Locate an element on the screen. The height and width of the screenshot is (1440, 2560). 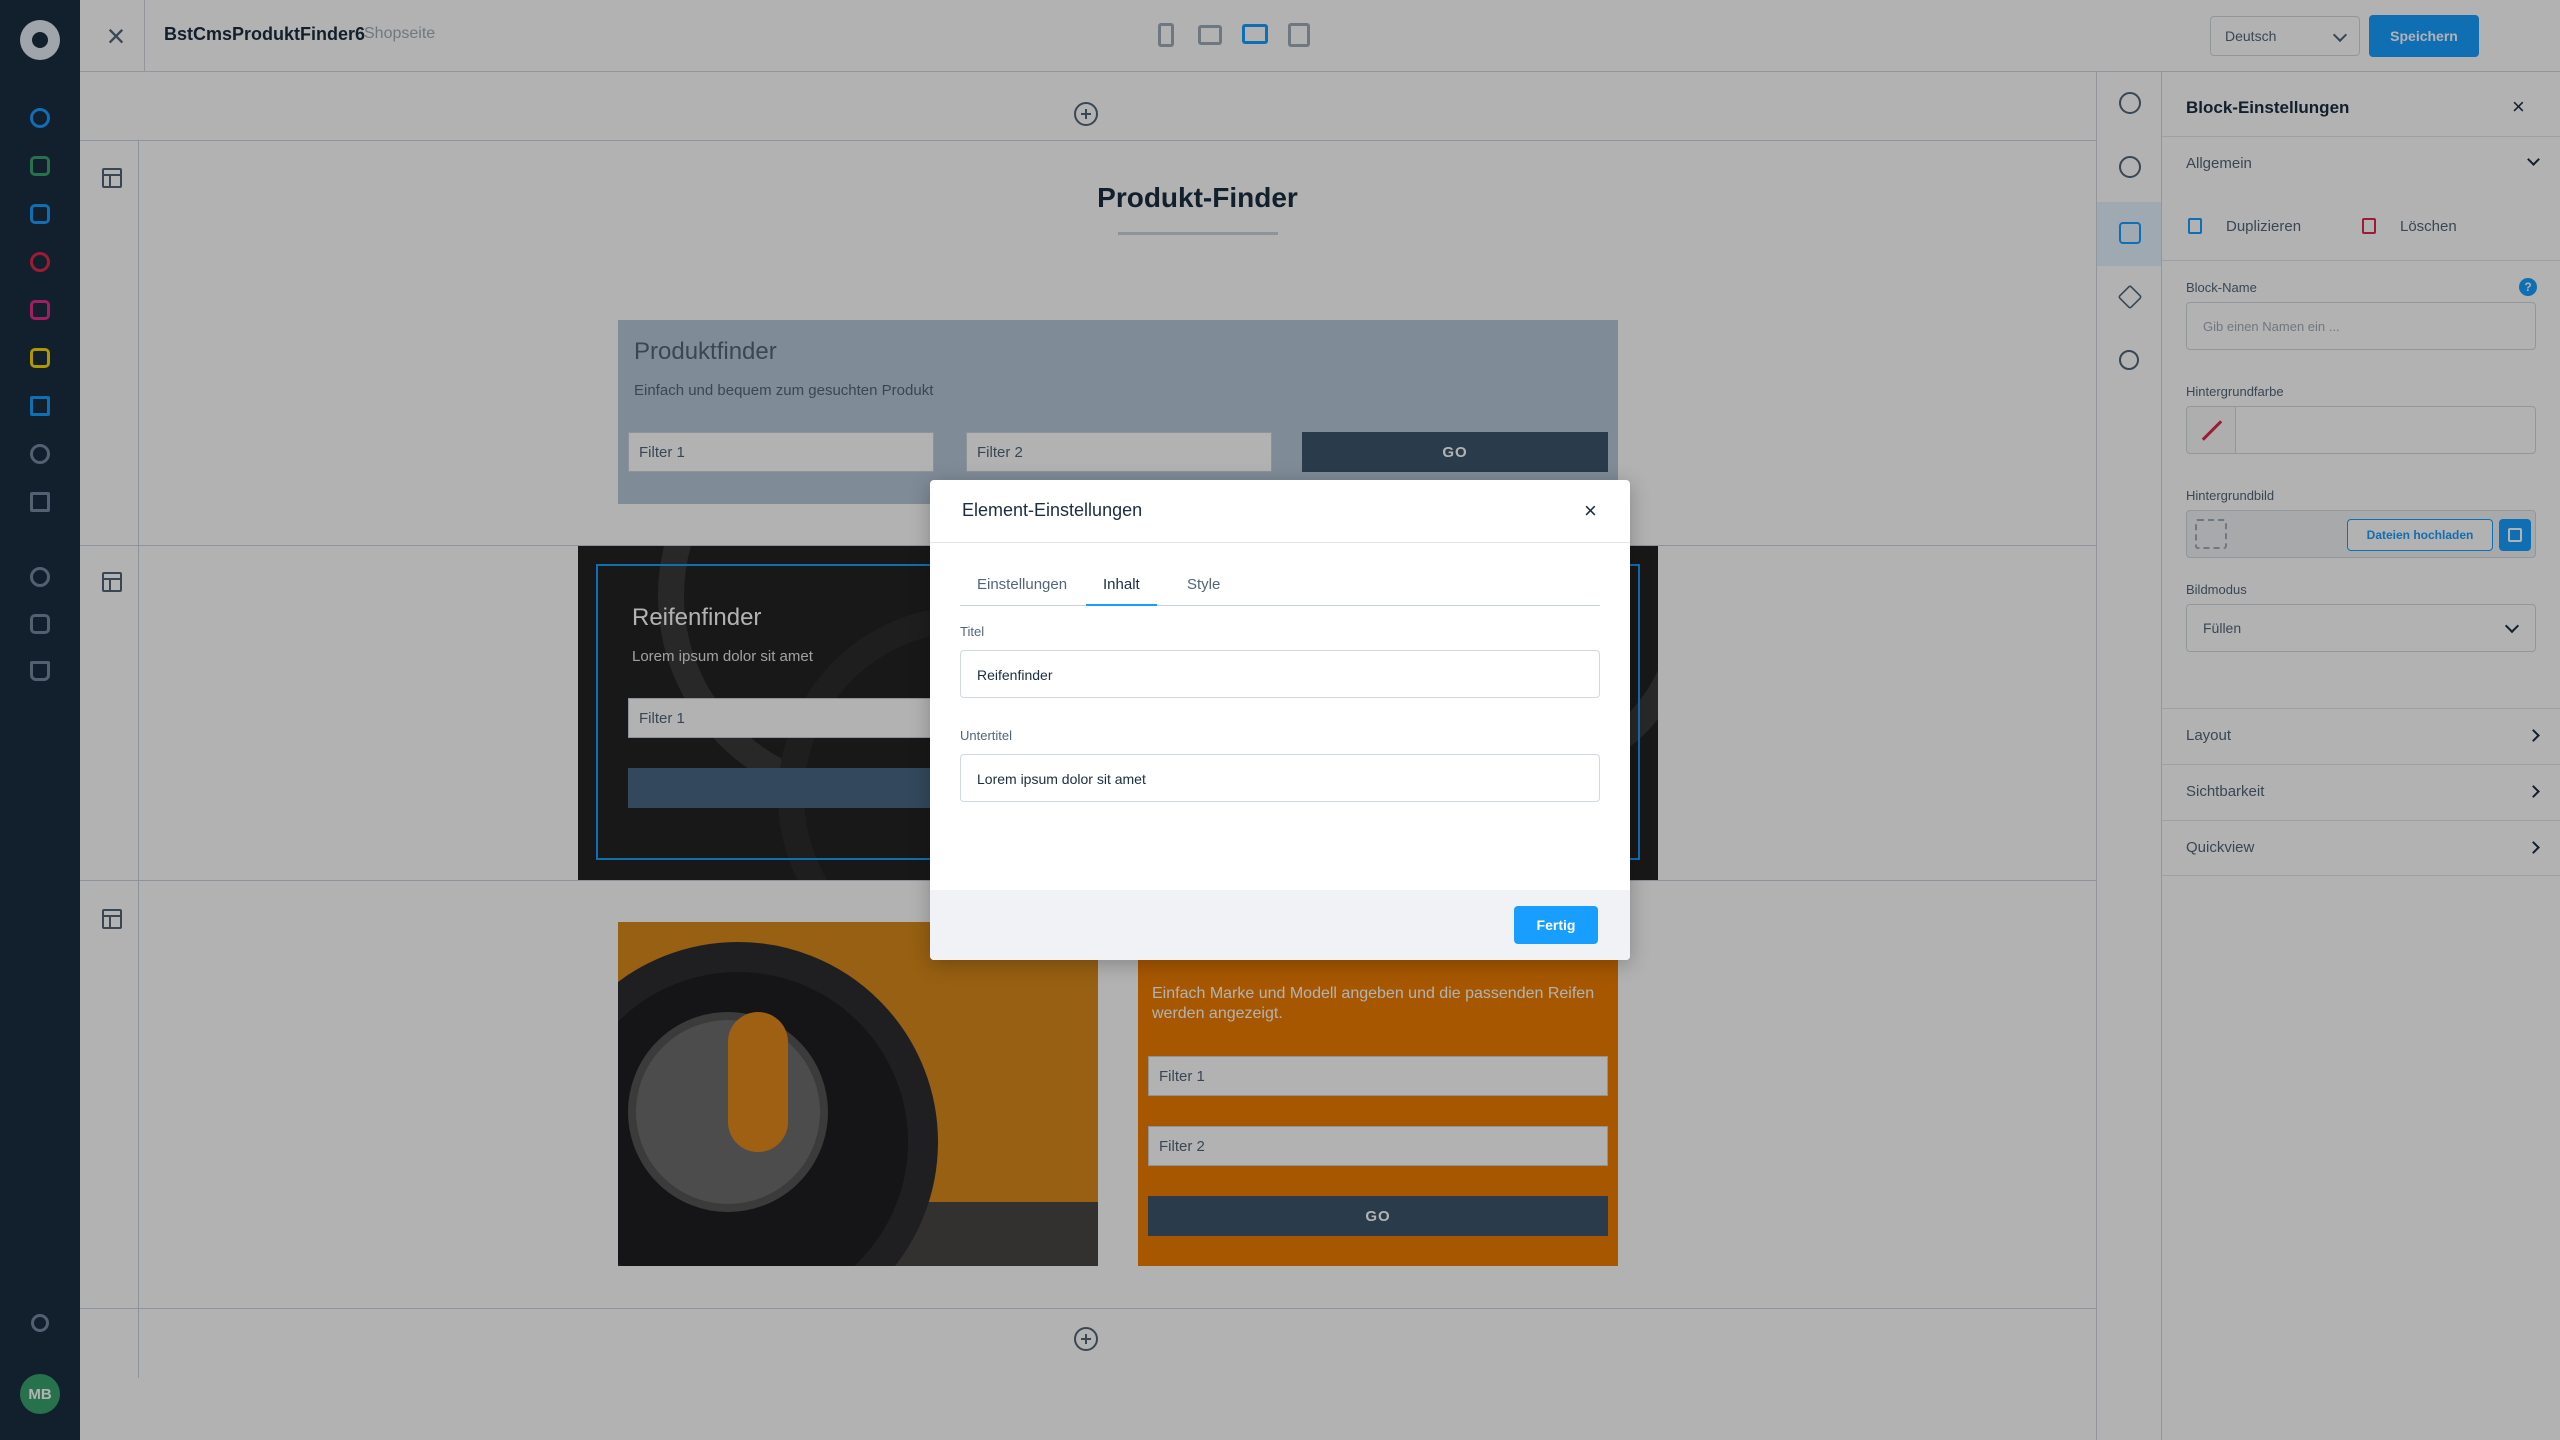
modal-title: Element-Einstellungen is located at coordinates (1052, 510).